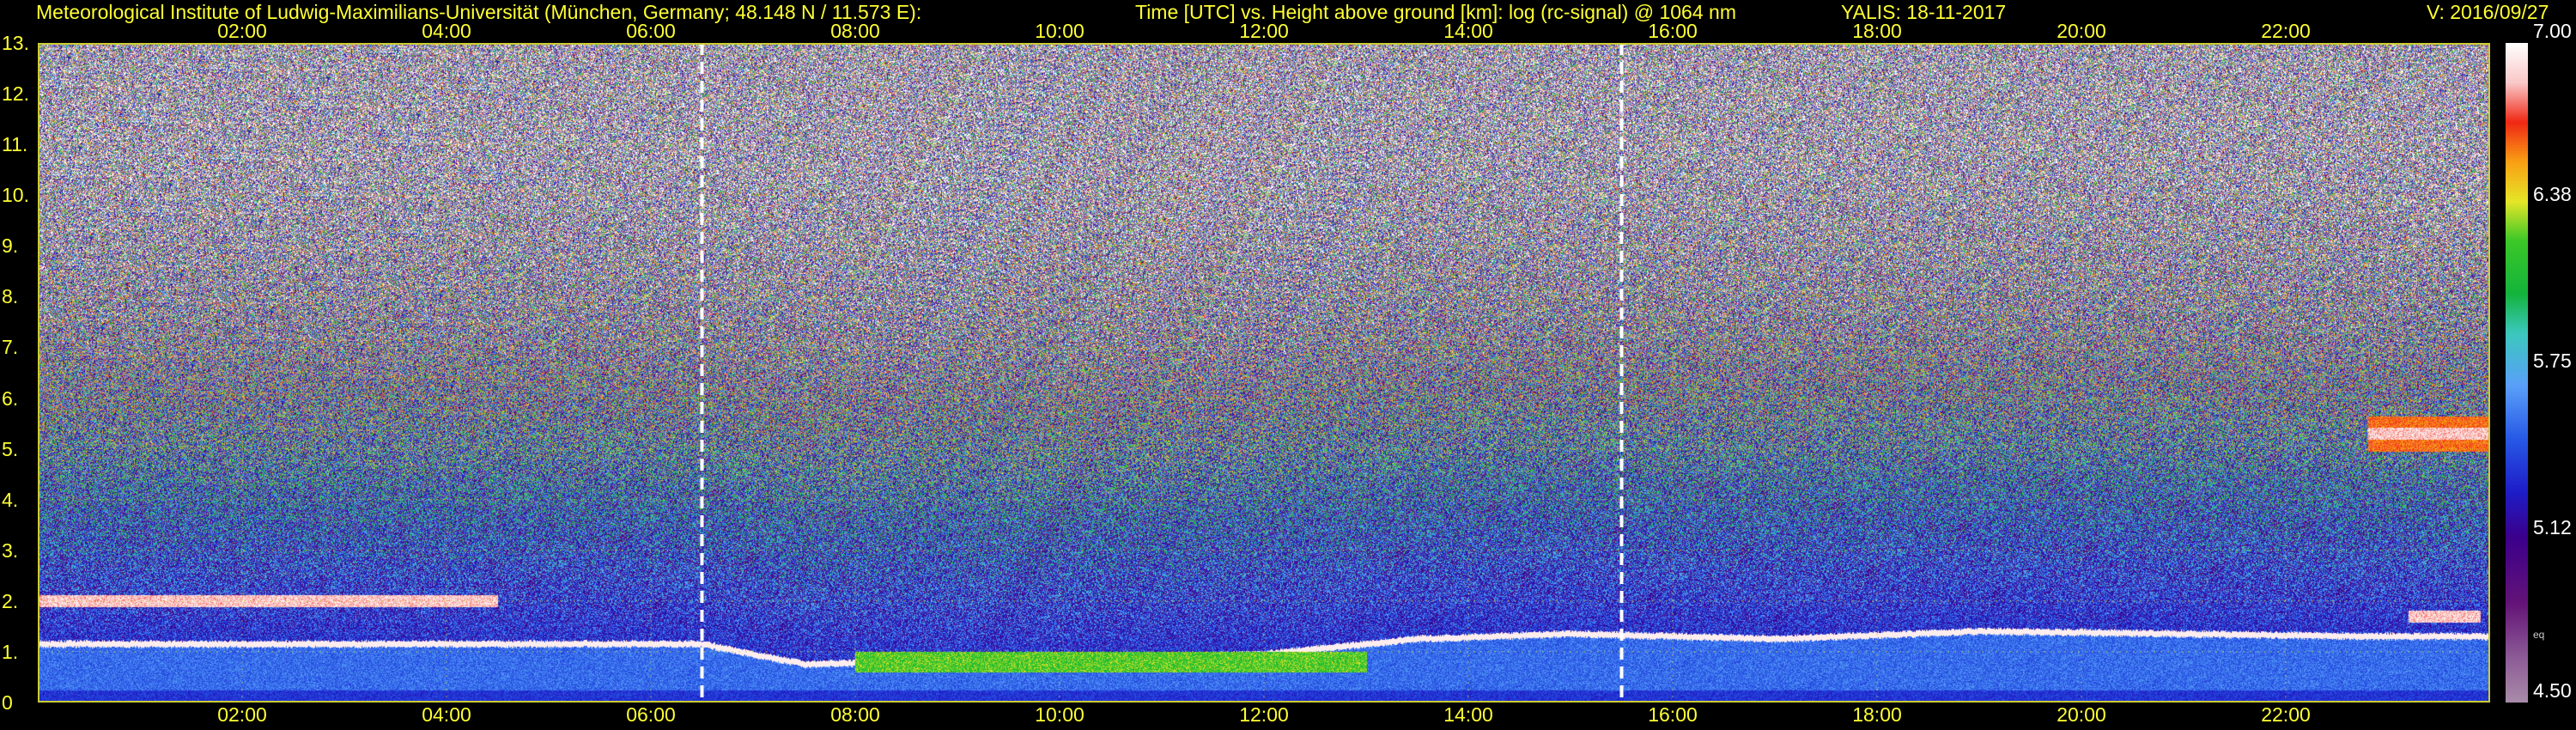  Describe the element at coordinates (446, 31) in the screenshot. I see `top-x-tick: 04:00` at that location.